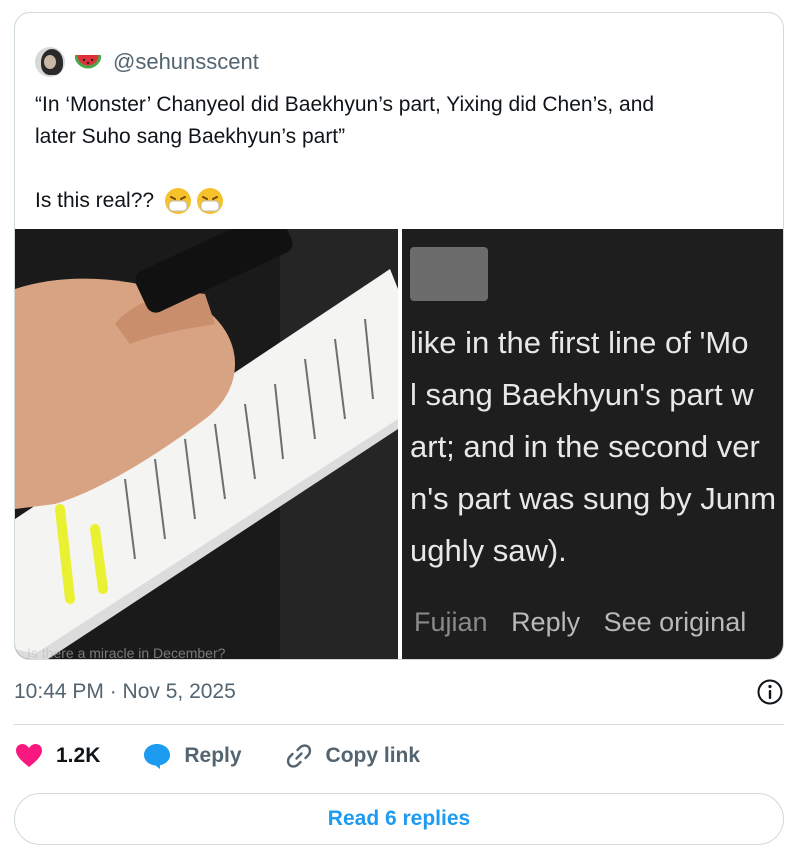 The height and width of the screenshot is (852, 800). I want to click on reply-label: Reply, so click(213, 755).